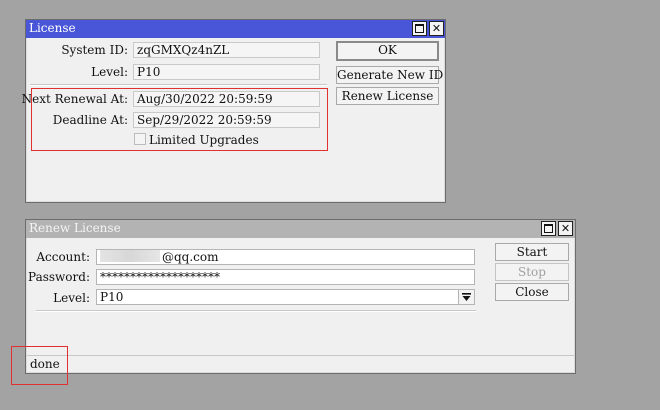  Describe the element at coordinates (190, 257) in the screenshot. I see `account-value: @qq.com` at that location.